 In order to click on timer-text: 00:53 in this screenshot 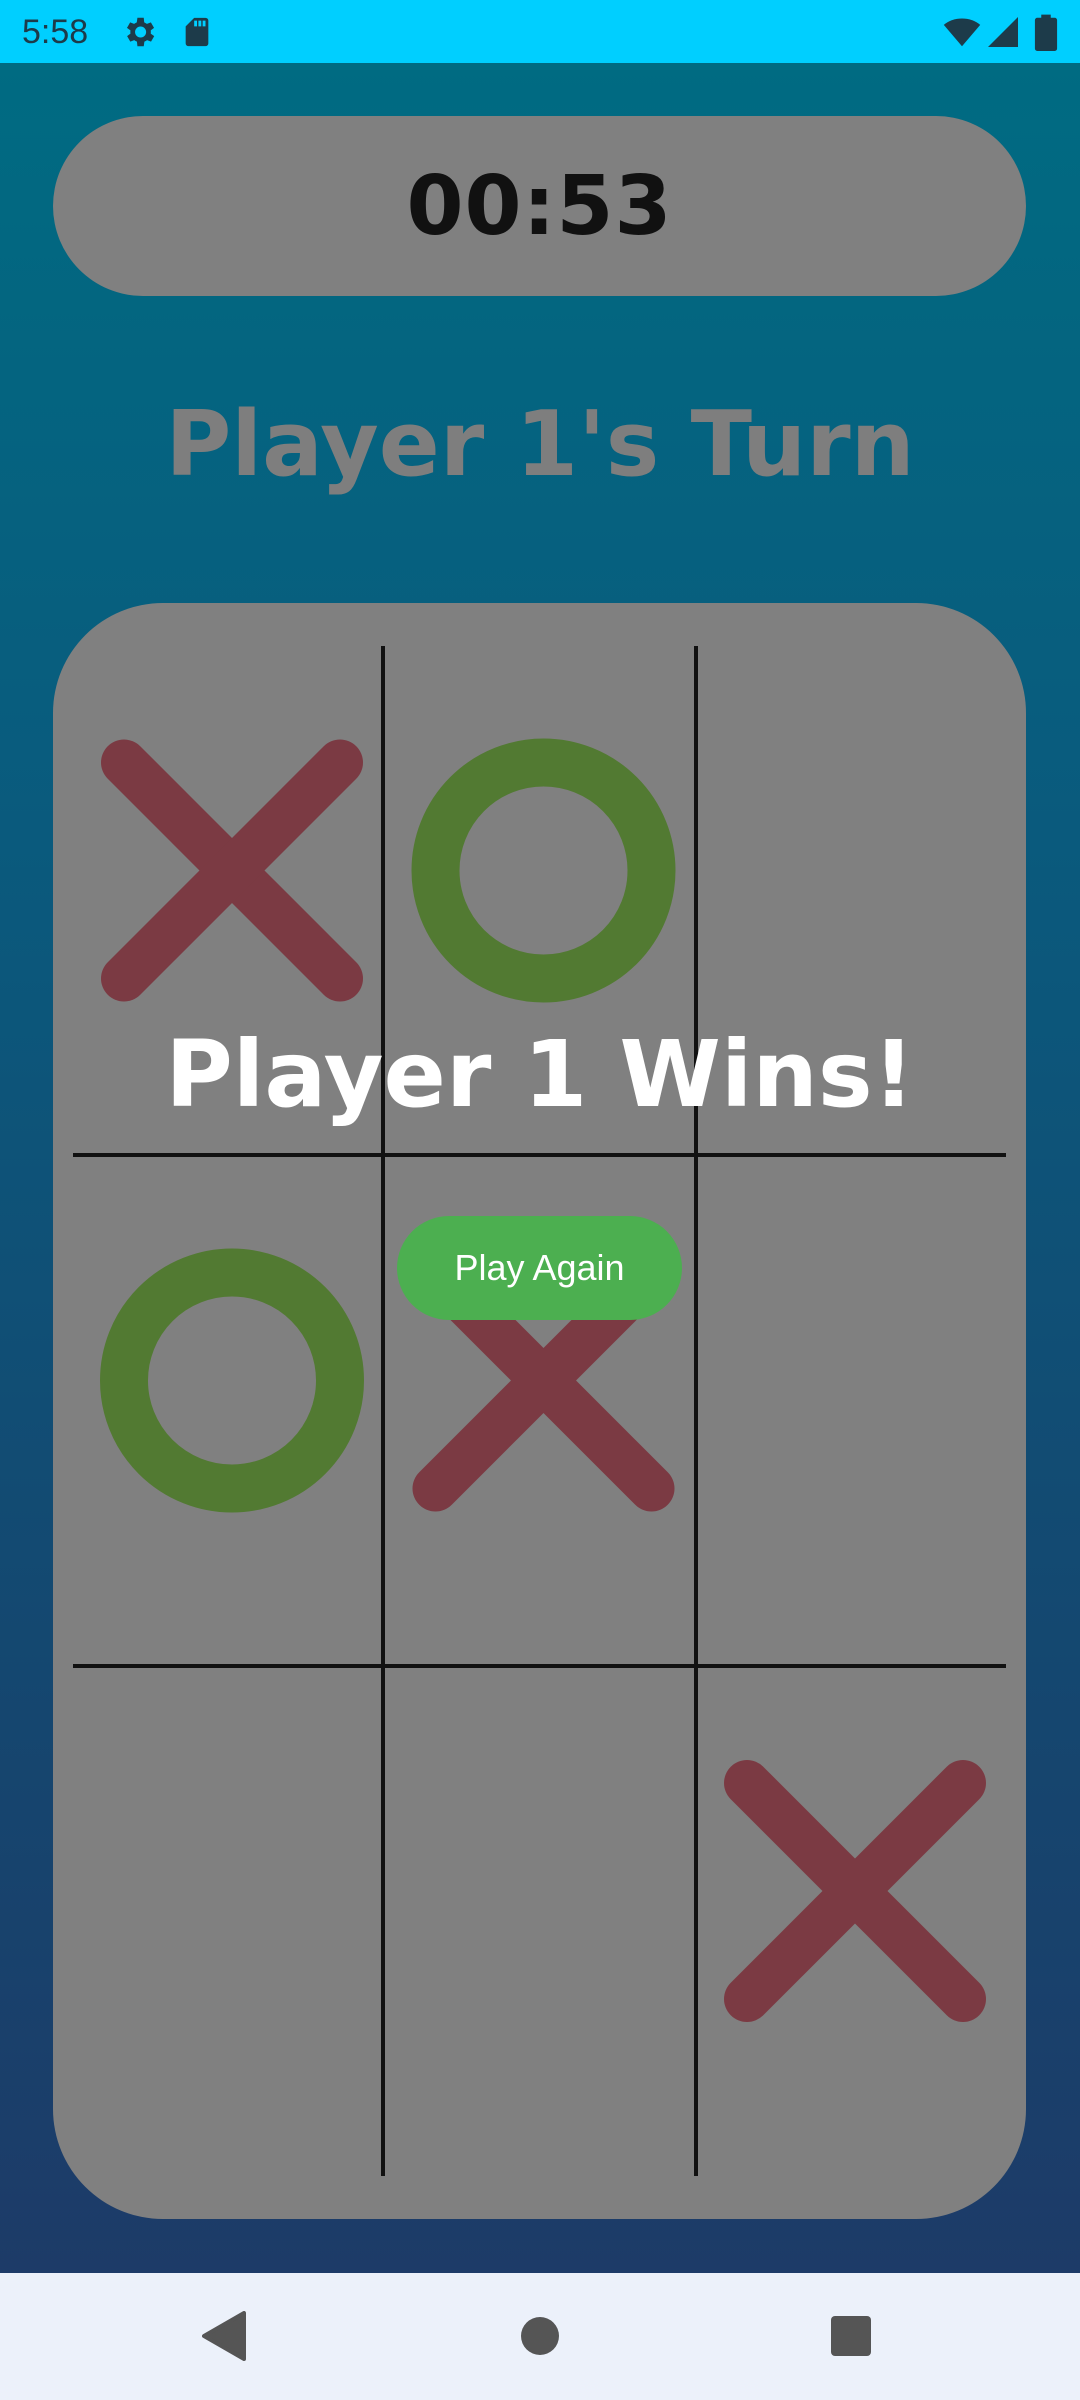, I will do `click(539, 206)`.